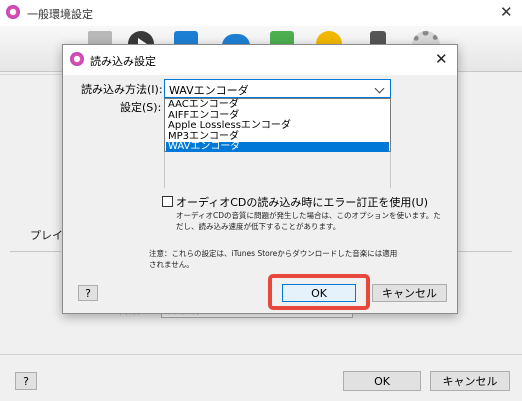 The width and height of the screenshot is (522, 401). What do you see at coordinates (379, 88) in the screenshot?
I see `chevron-down-icon` at bounding box center [379, 88].